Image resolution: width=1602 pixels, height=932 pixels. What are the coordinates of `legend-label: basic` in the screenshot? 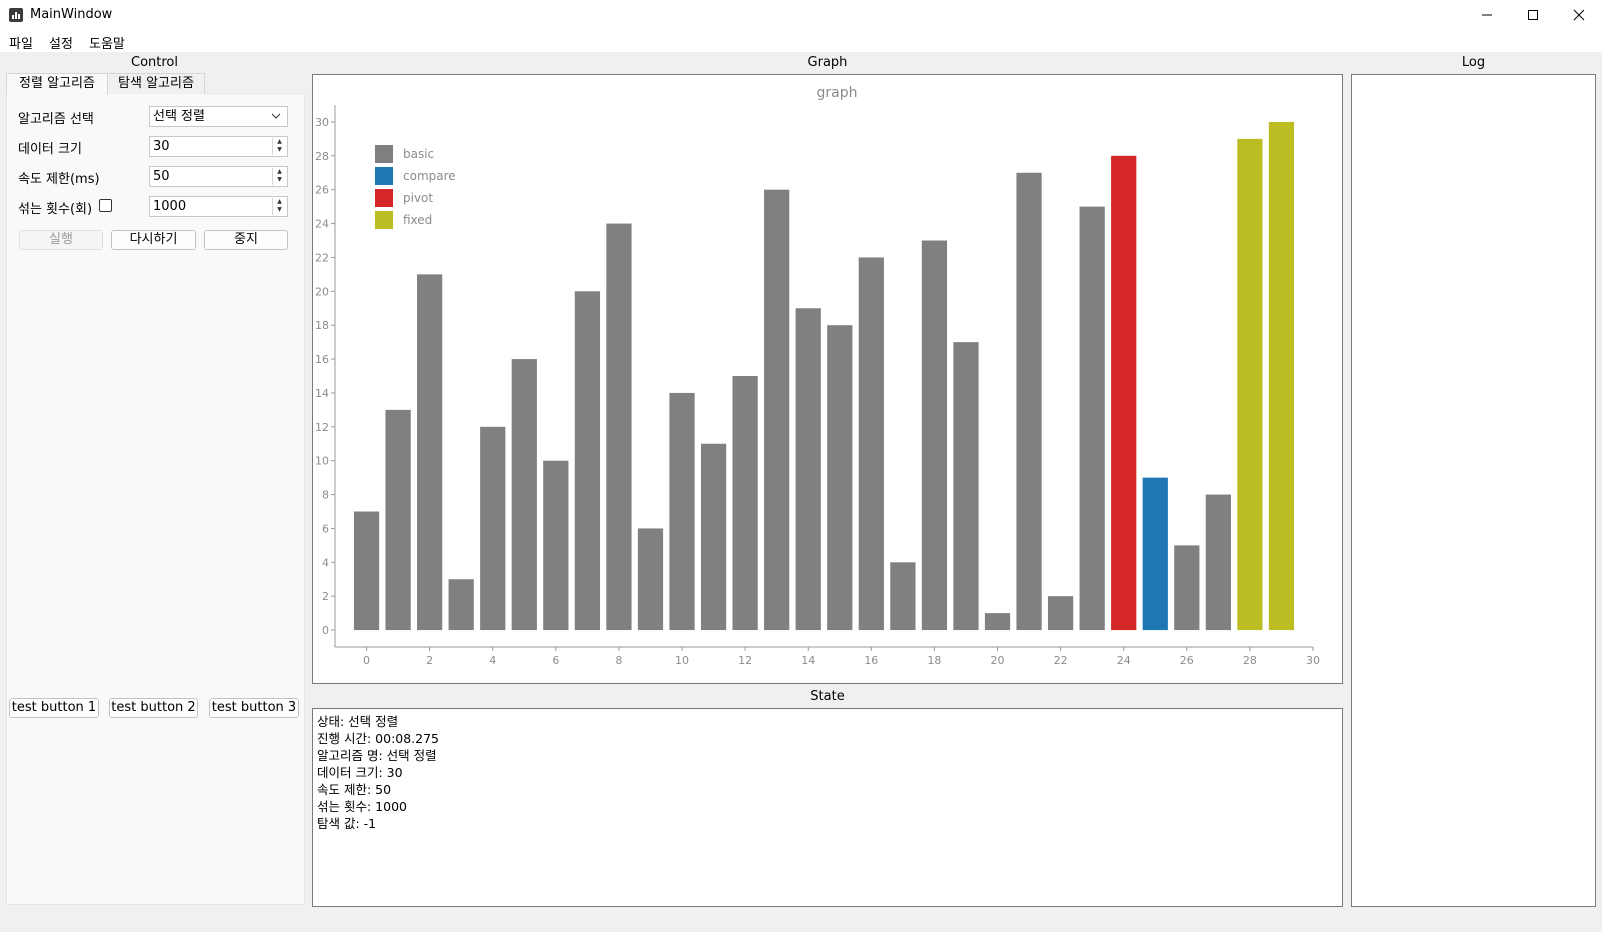 It's located at (418, 154).